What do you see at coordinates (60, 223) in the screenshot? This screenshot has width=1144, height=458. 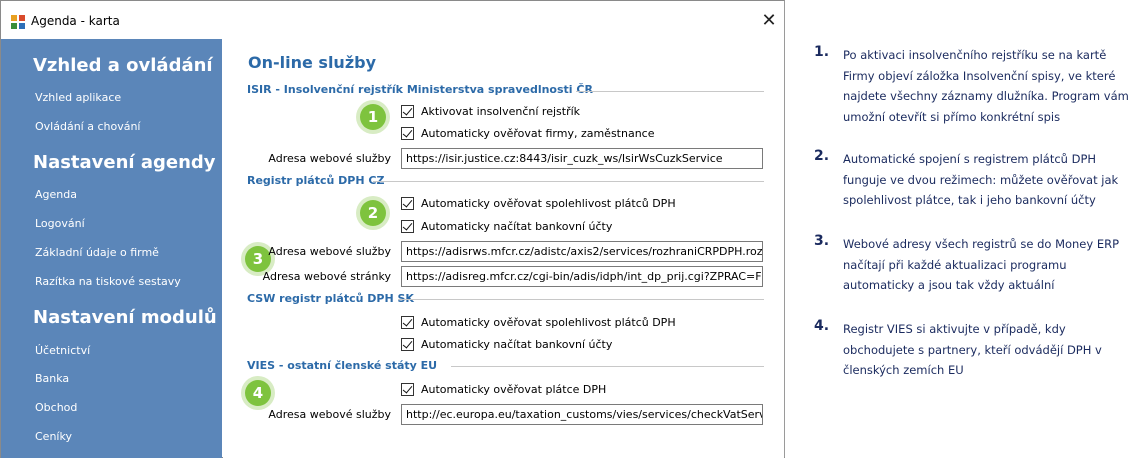 I see `sidebar-item-logovani: Logování` at bounding box center [60, 223].